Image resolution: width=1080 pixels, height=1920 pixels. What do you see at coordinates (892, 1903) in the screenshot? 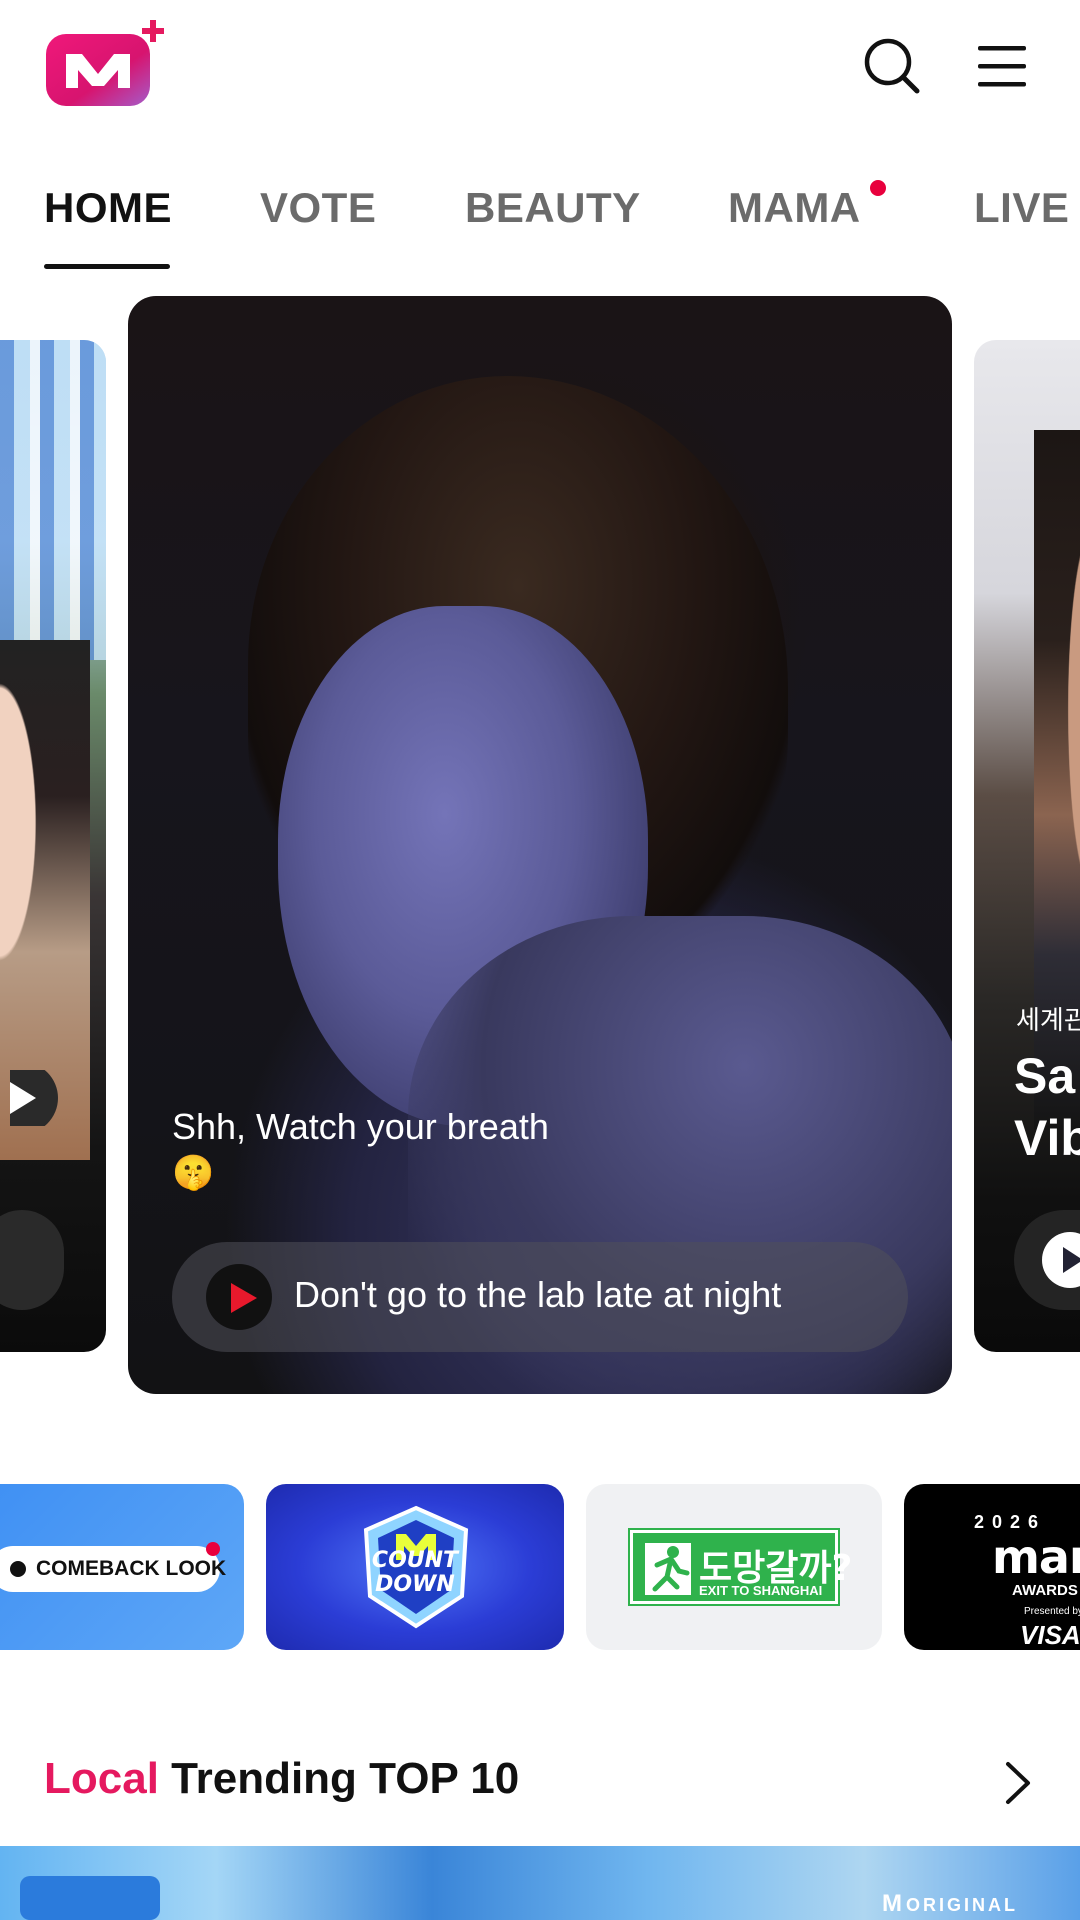
I see `mnet-m-logo: M` at bounding box center [892, 1903].